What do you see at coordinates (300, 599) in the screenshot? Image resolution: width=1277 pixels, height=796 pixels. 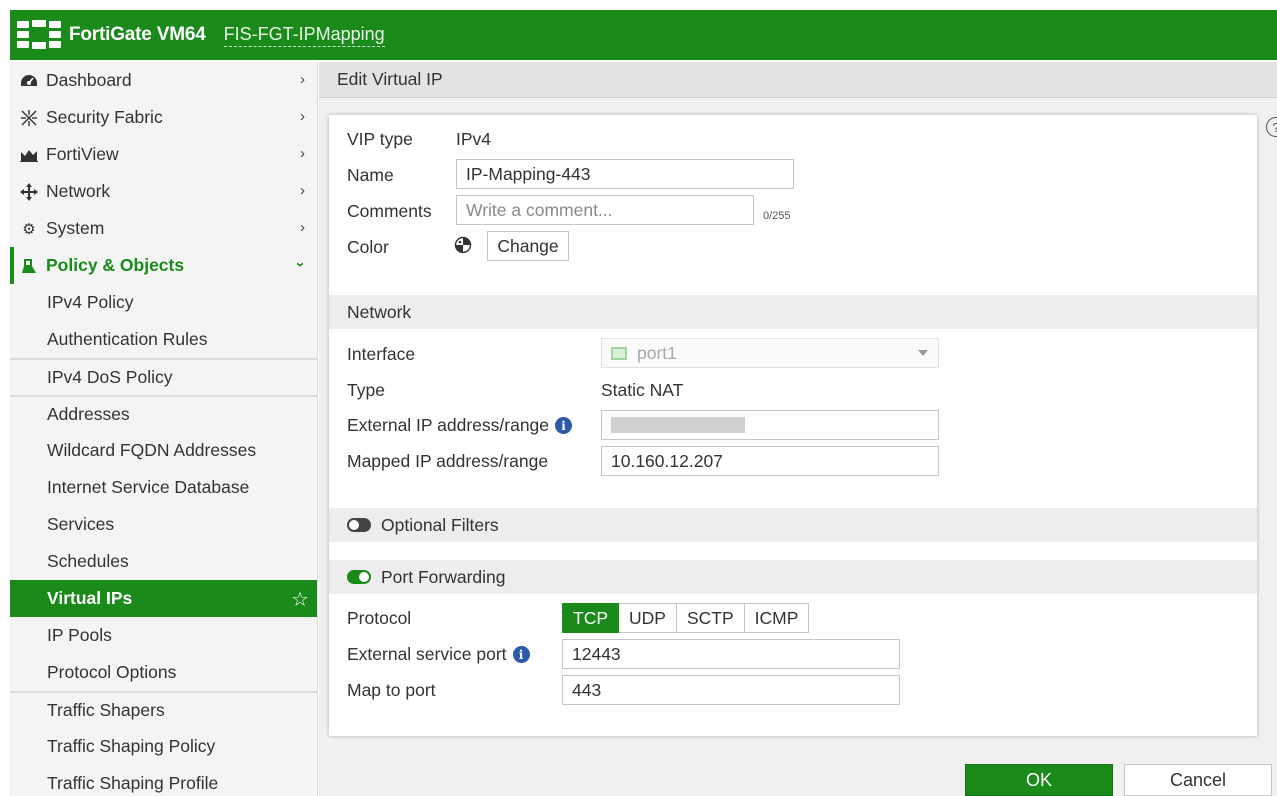 I see `star-icon: ☆` at bounding box center [300, 599].